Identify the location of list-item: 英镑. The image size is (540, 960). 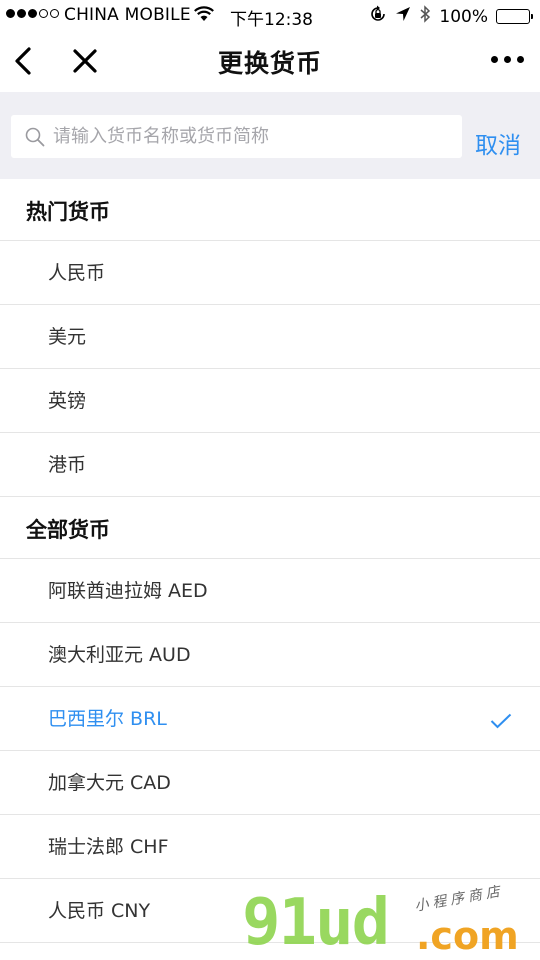
(270, 401).